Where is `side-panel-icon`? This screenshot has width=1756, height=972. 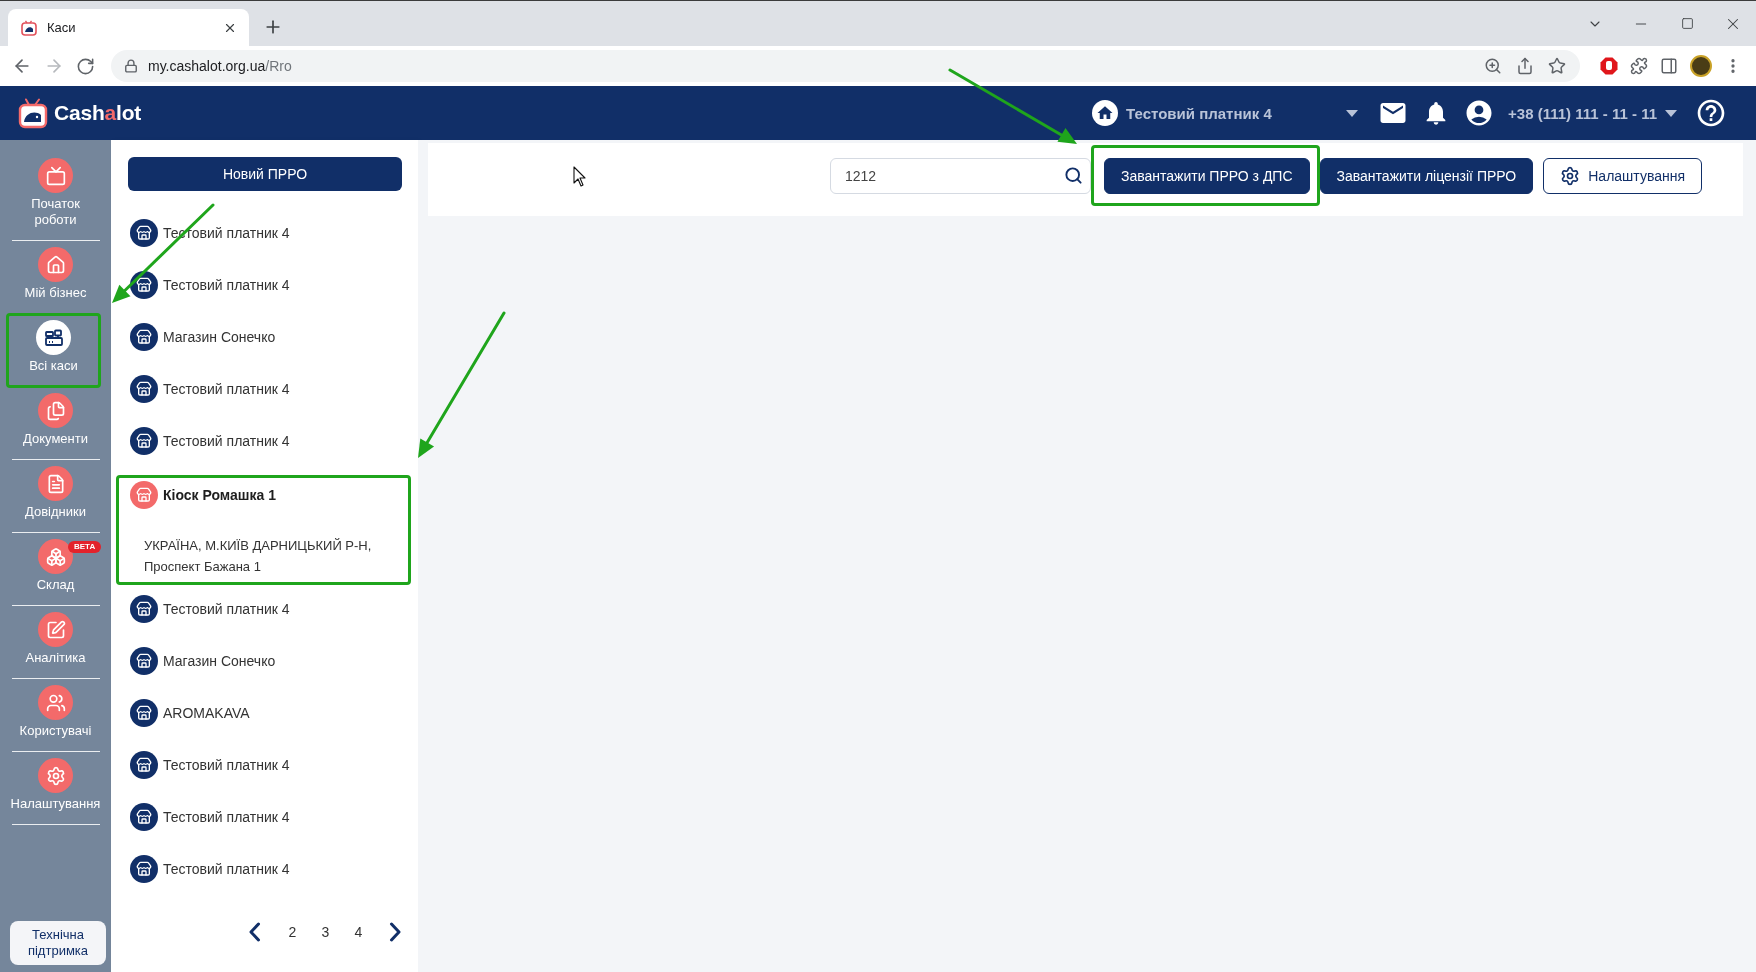 side-panel-icon is located at coordinates (1669, 66).